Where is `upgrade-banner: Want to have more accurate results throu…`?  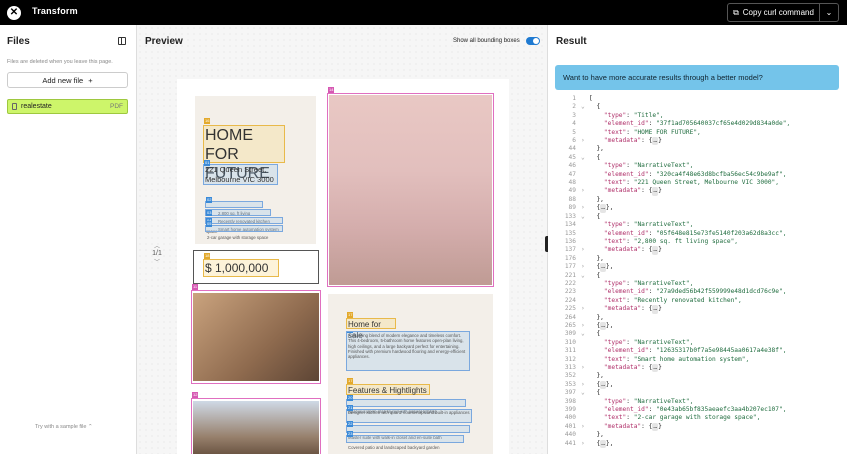
upgrade-banner: Want to have more accurate results throu… is located at coordinates (697, 77).